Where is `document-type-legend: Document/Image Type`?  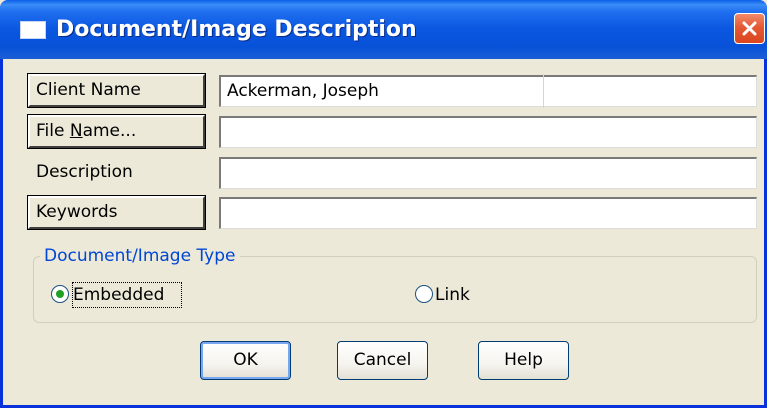 document-type-legend: Document/Image Type is located at coordinates (140, 256).